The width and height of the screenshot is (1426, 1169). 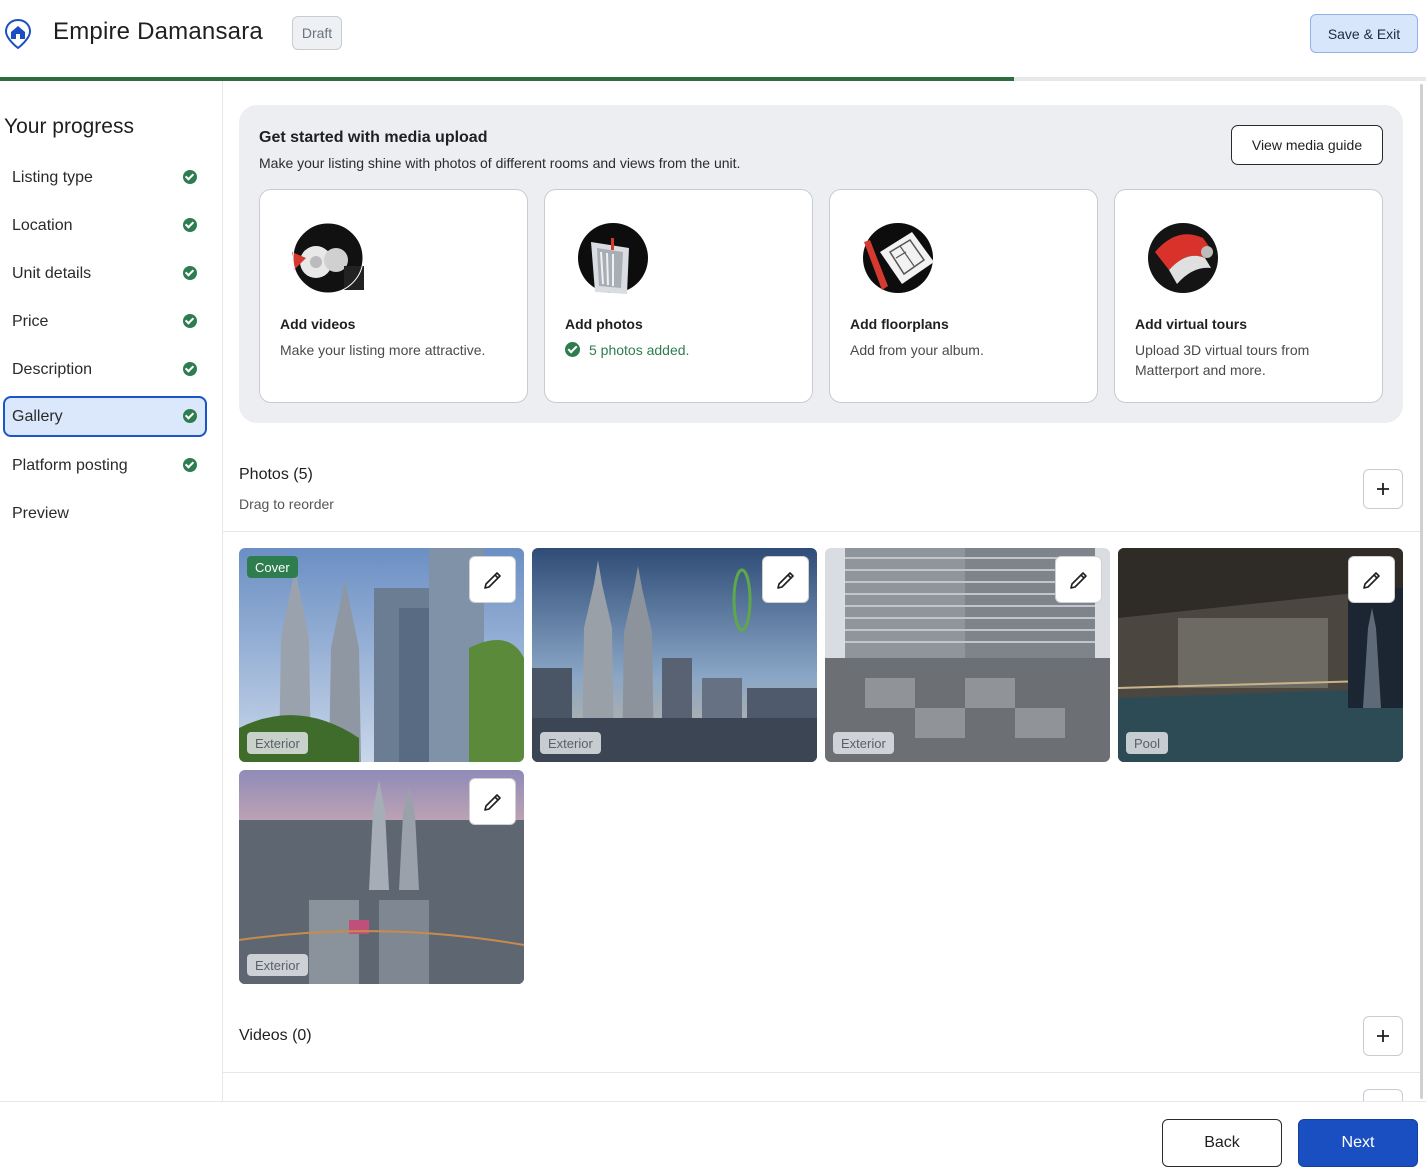 What do you see at coordinates (899, 324) in the screenshot?
I see `card-title: Add floorplans` at bounding box center [899, 324].